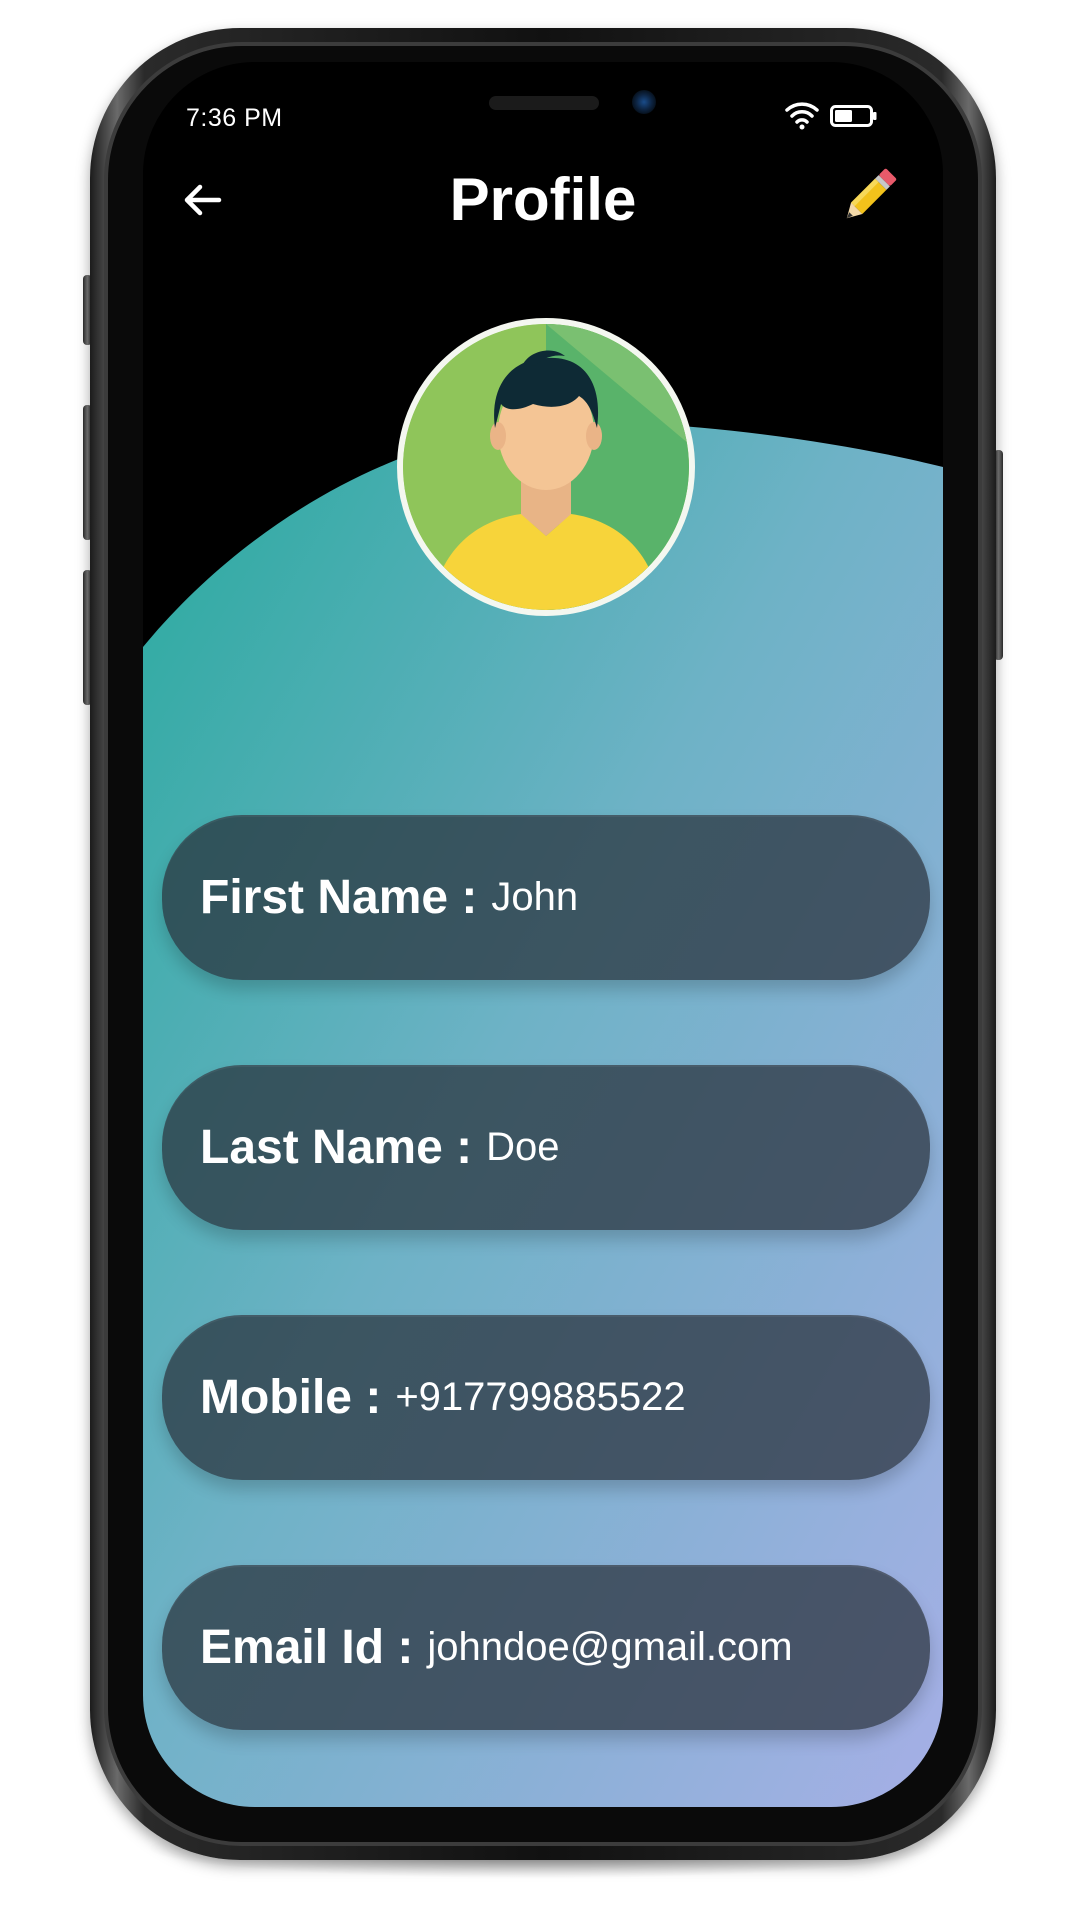 This screenshot has width=1080, height=1920. Describe the element at coordinates (307, 1647) in the screenshot. I see `email-label: Email Id :` at that location.